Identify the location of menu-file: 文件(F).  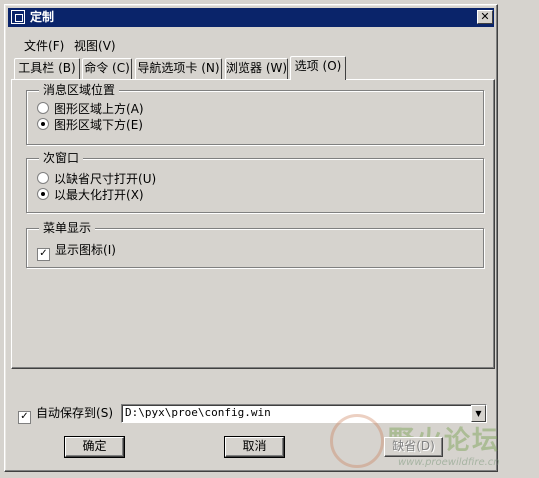
(44, 46).